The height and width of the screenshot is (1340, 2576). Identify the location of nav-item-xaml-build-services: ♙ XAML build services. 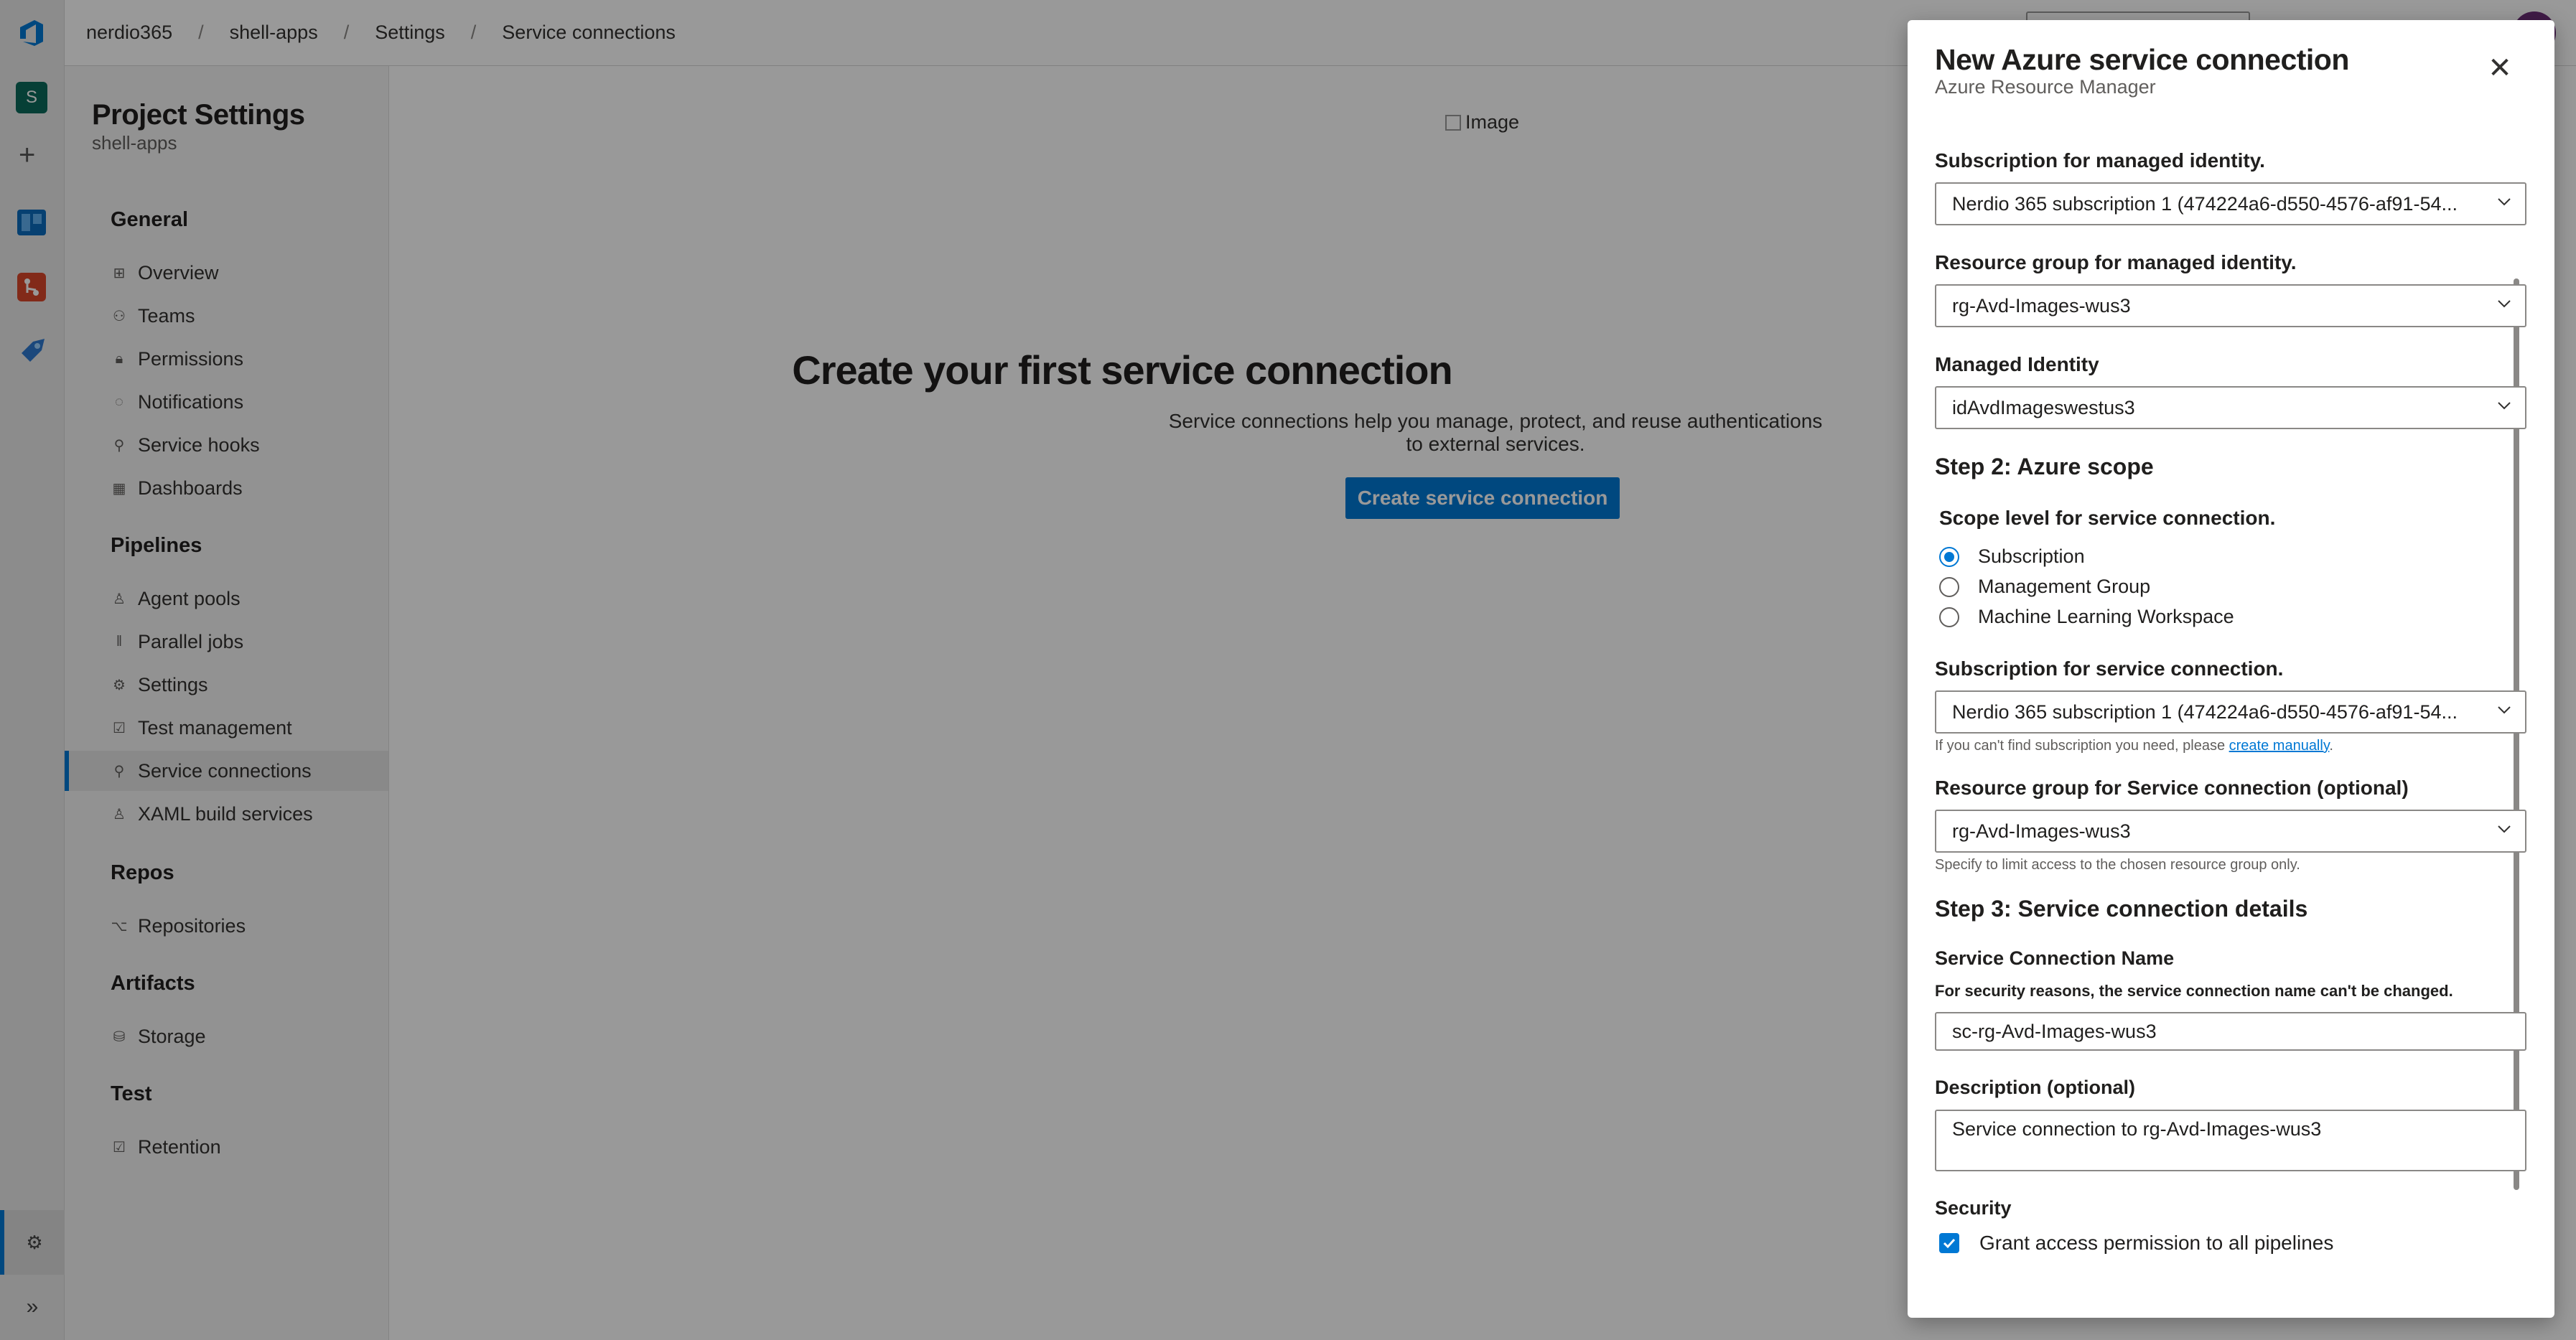
(226, 814).